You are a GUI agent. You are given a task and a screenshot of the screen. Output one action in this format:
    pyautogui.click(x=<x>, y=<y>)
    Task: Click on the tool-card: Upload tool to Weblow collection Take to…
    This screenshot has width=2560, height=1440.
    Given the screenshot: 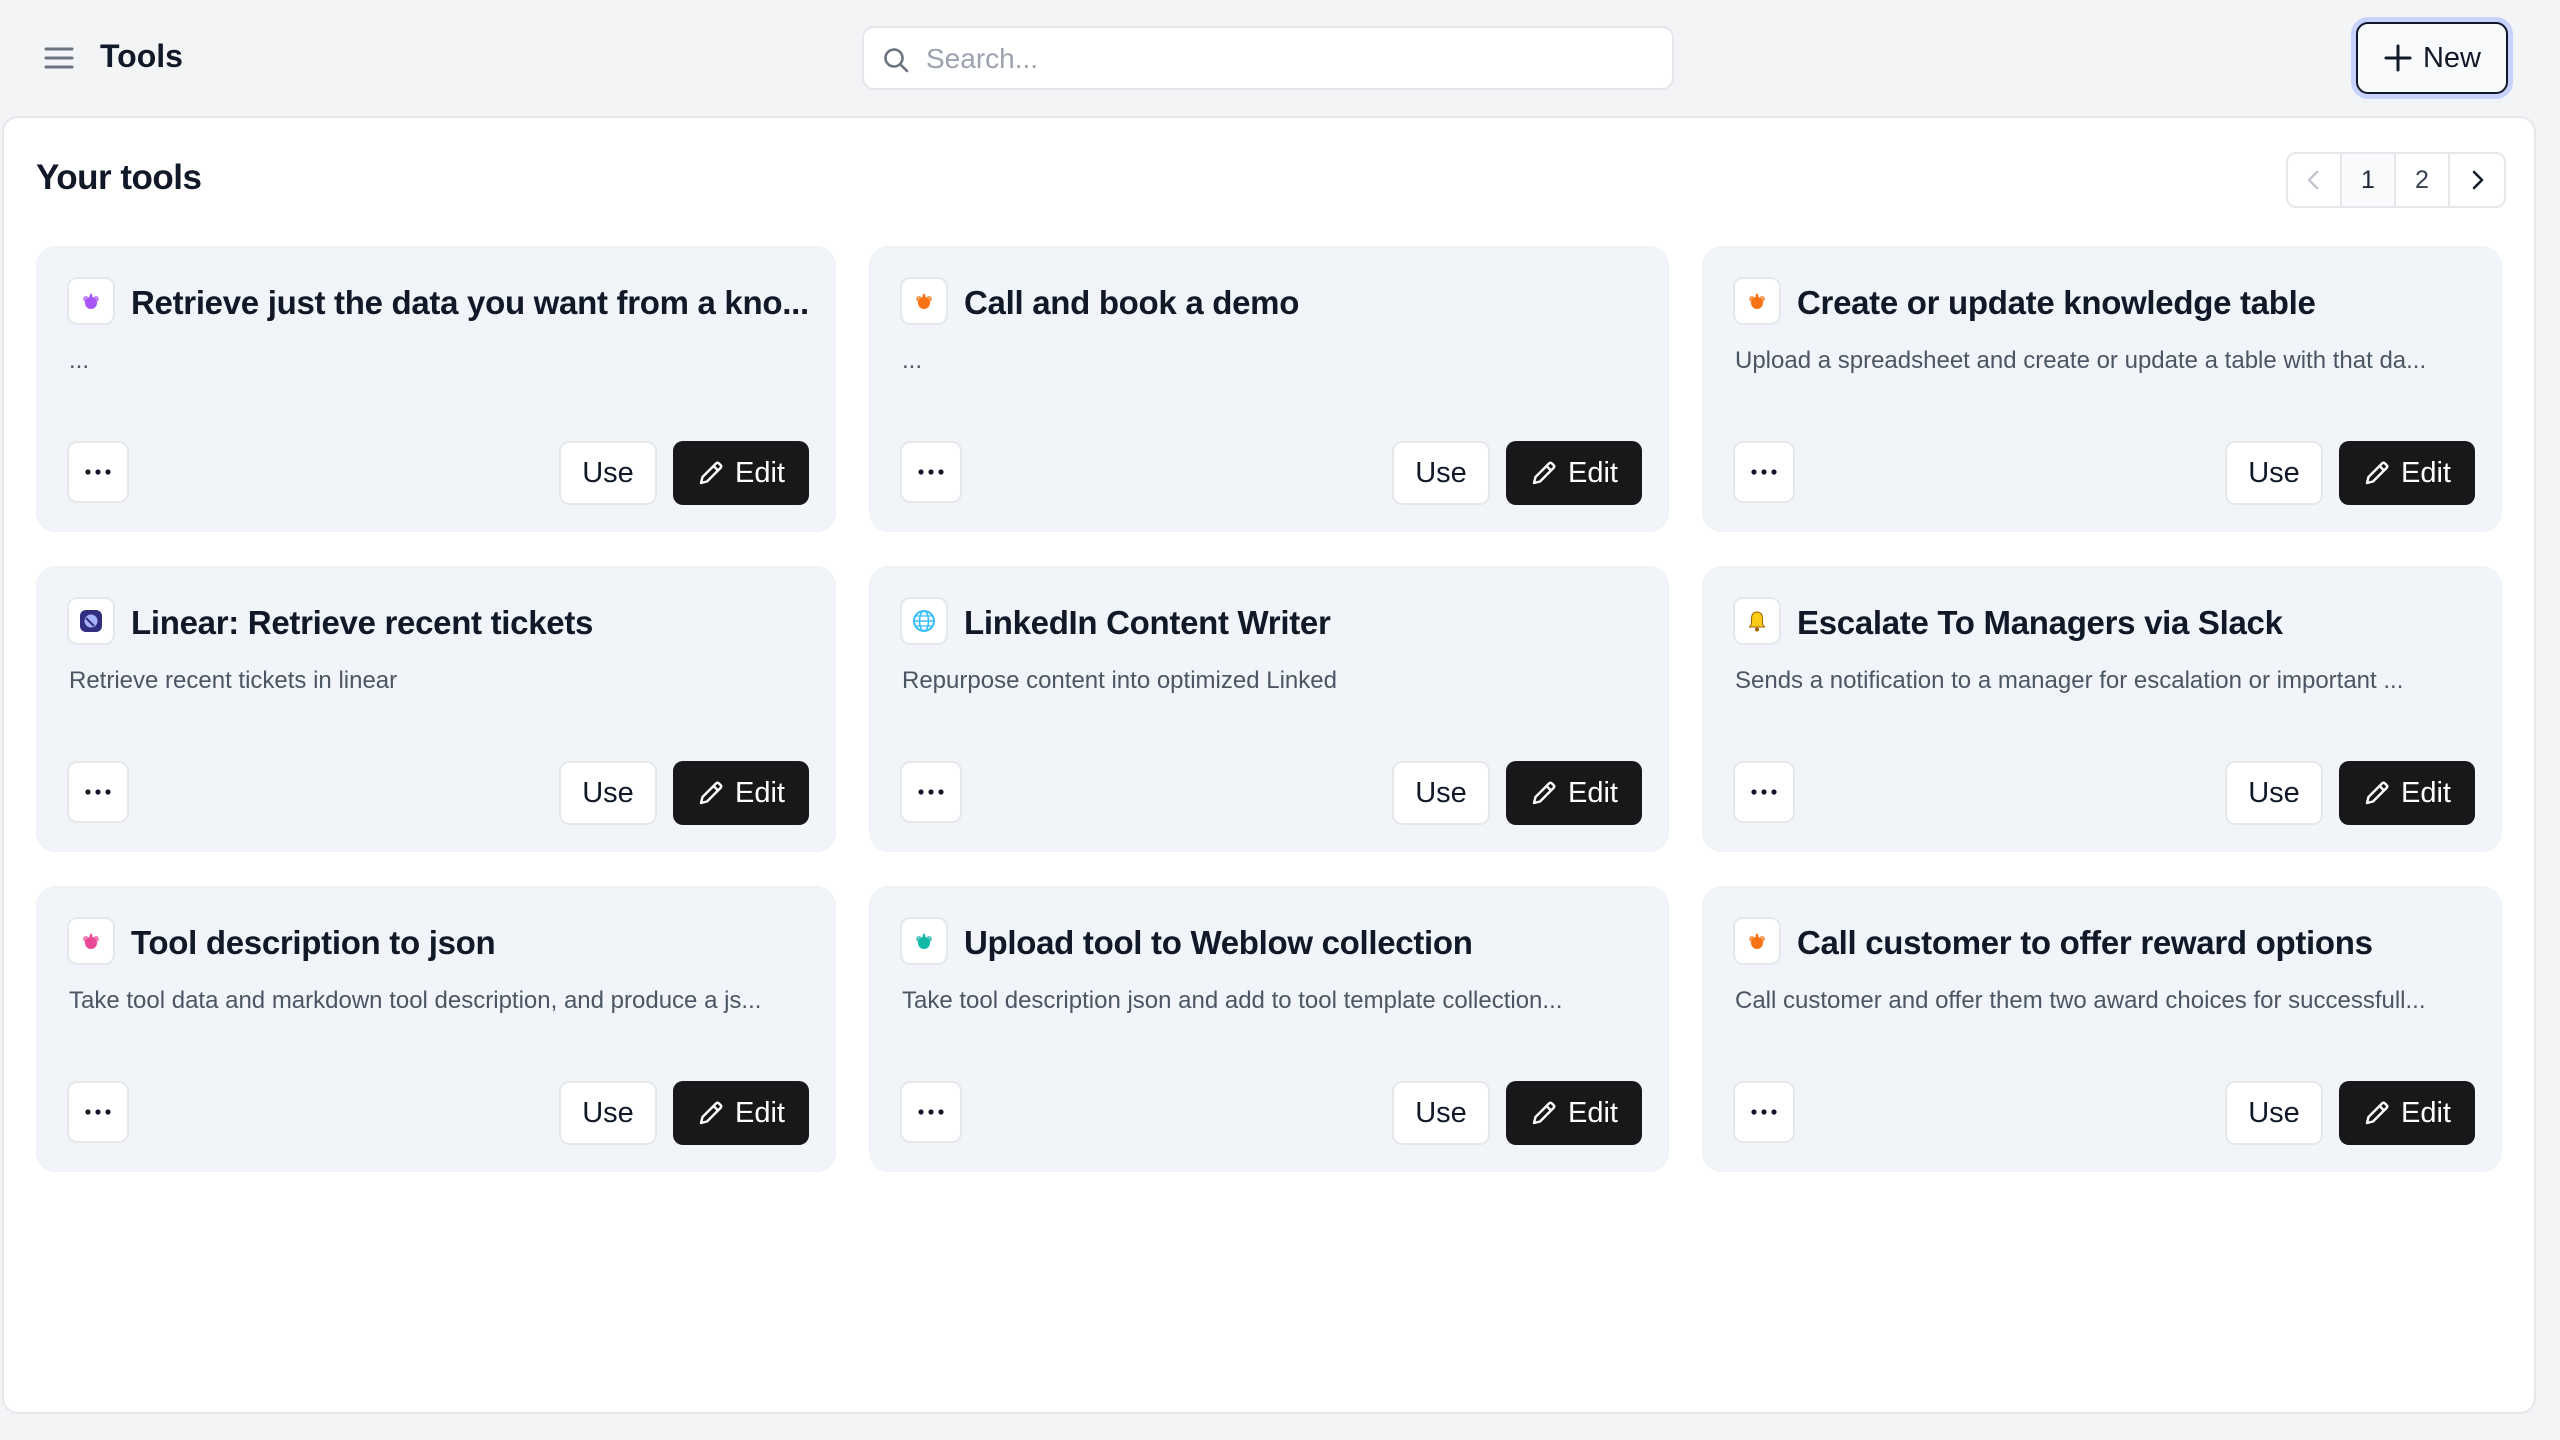 What is the action you would take?
    pyautogui.click(x=1269, y=1029)
    